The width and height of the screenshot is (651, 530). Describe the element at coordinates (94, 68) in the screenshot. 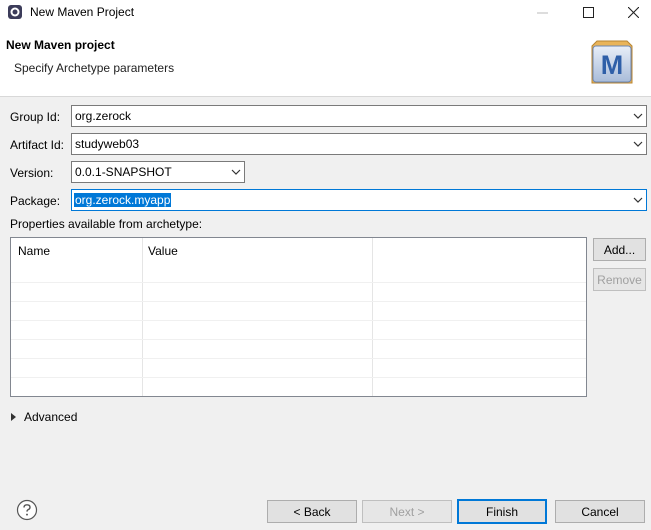

I see `page-subtitle: Specify Archetype parameters` at that location.